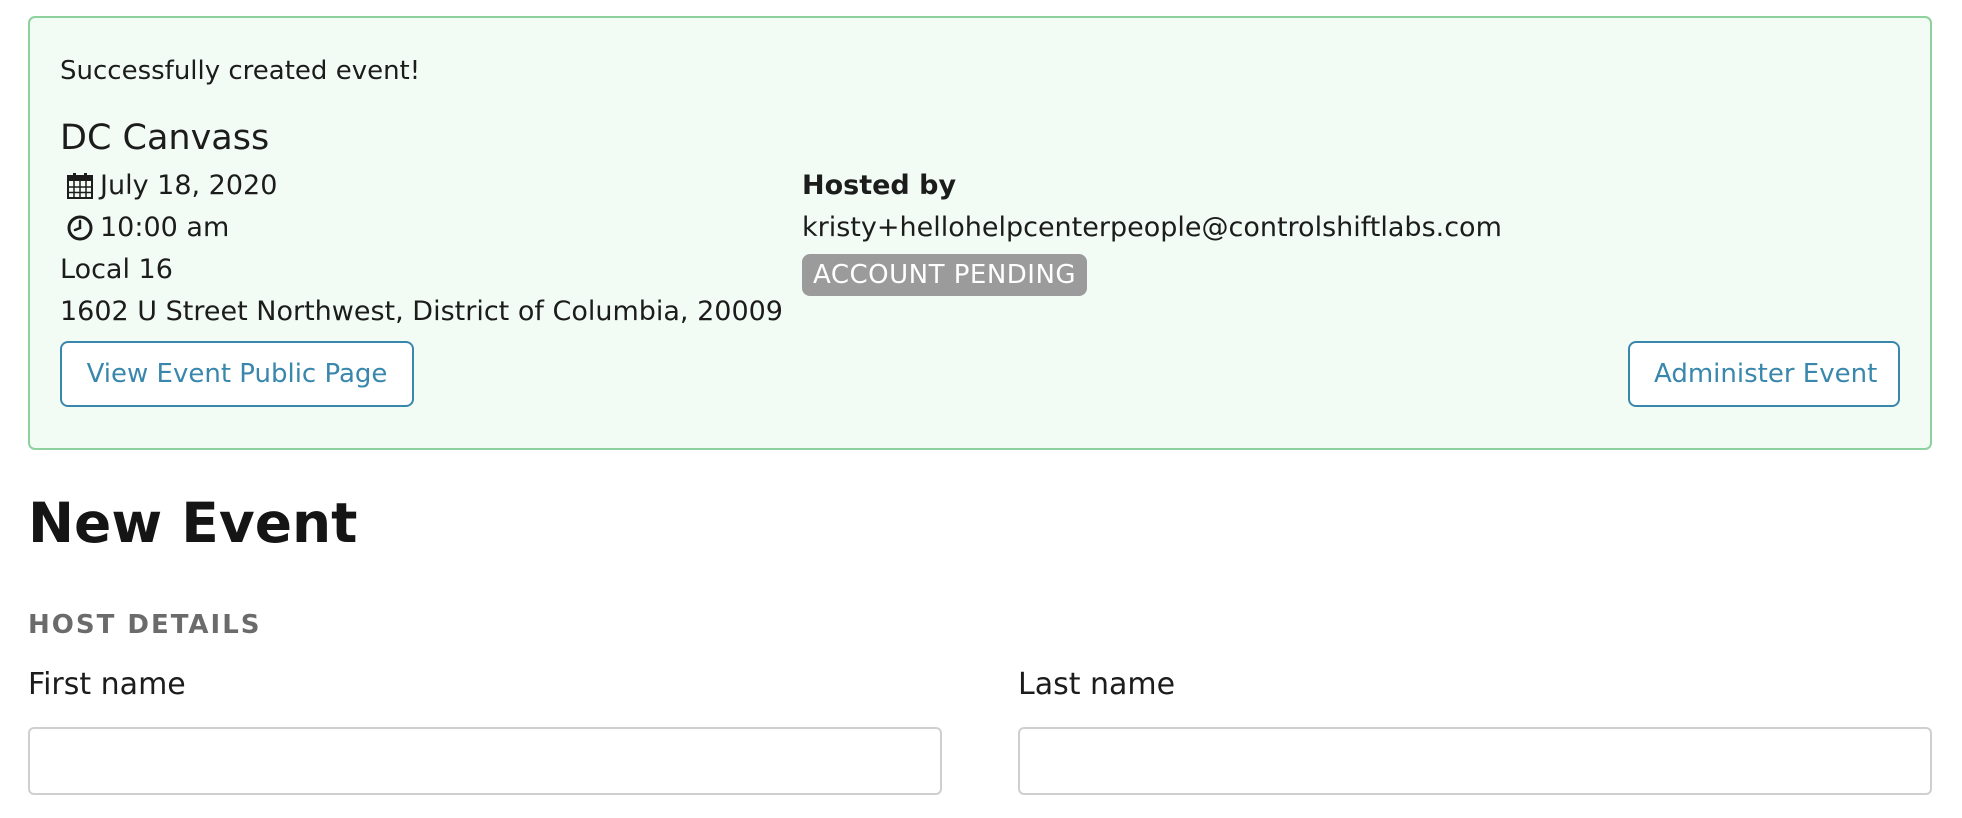  Describe the element at coordinates (485, 761) in the screenshot. I see `first-name-input` at that location.